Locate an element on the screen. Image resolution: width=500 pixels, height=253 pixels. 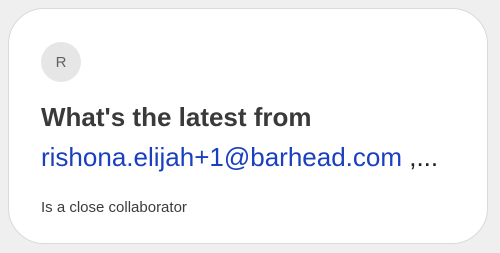
avatar: R is located at coordinates (61, 62).